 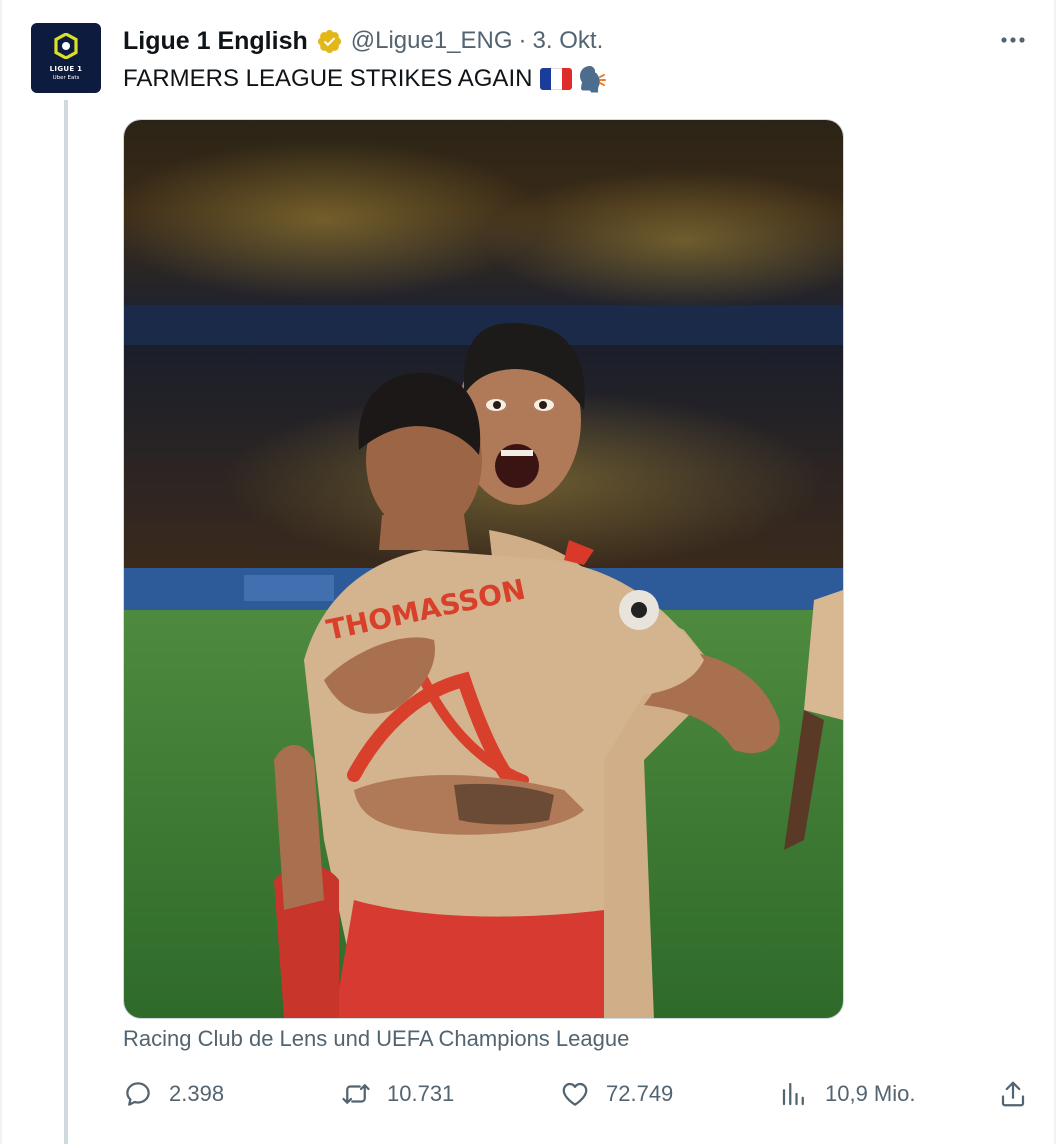 What do you see at coordinates (421, 1093) in the screenshot?
I see `retweet-count: 10.731` at bounding box center [421, 1093].